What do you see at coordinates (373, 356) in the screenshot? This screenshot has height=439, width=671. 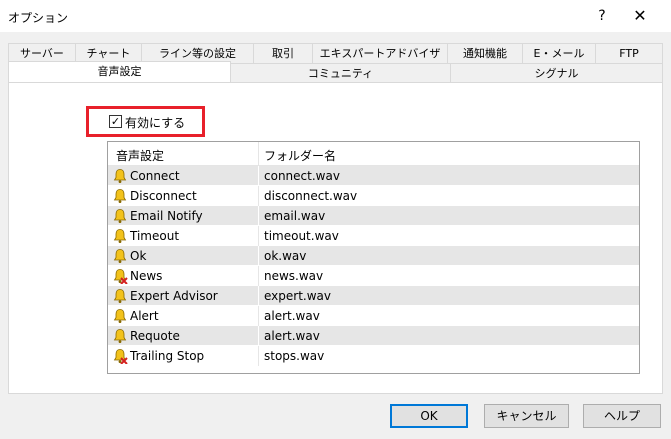 I see `list-item: Trailing Stop stops.wav` at bounding box center [373, 356].